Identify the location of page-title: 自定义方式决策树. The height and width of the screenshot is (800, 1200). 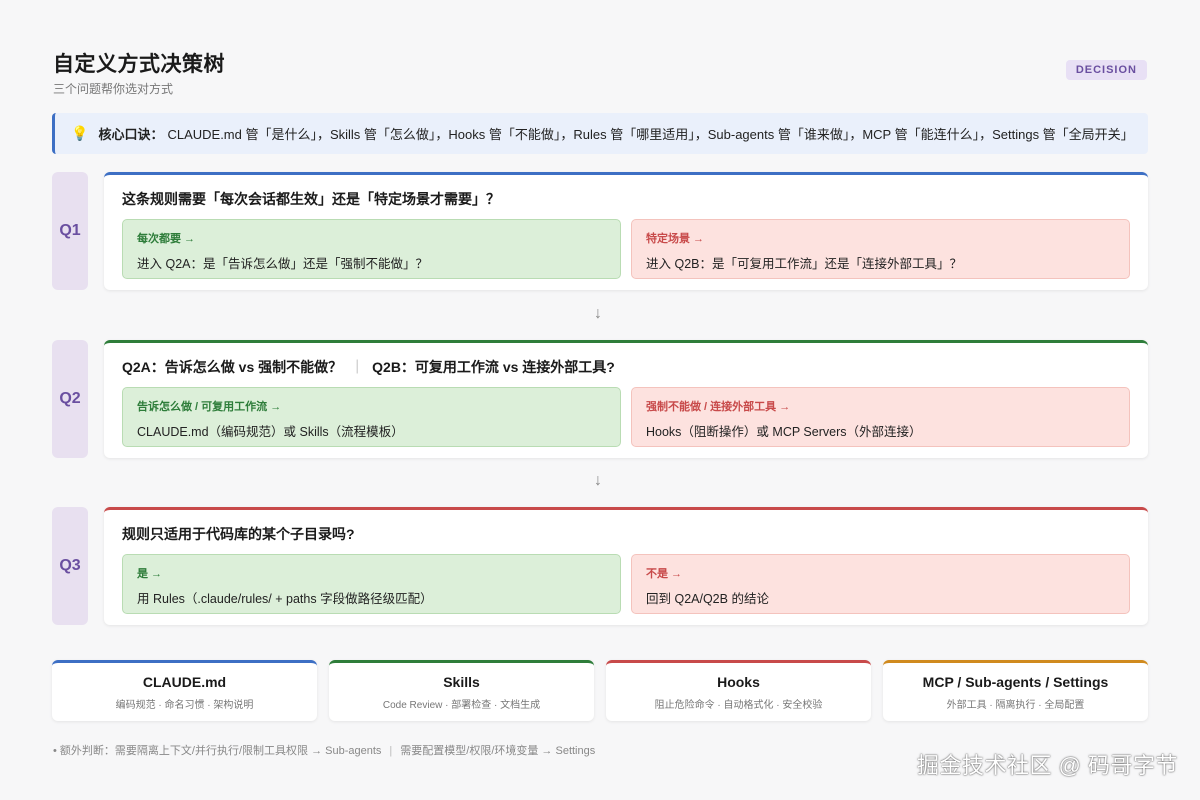
(139, 64).